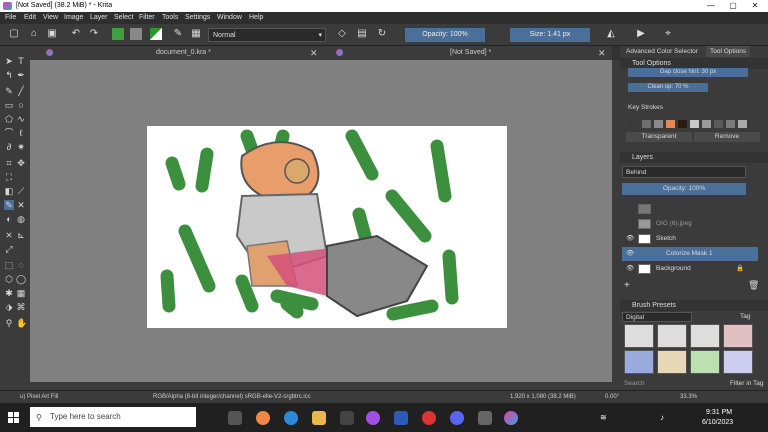 Image resolution: width=768 pixels, height=432 pixels. I want to click on chrome-icon, so click(263, 418).